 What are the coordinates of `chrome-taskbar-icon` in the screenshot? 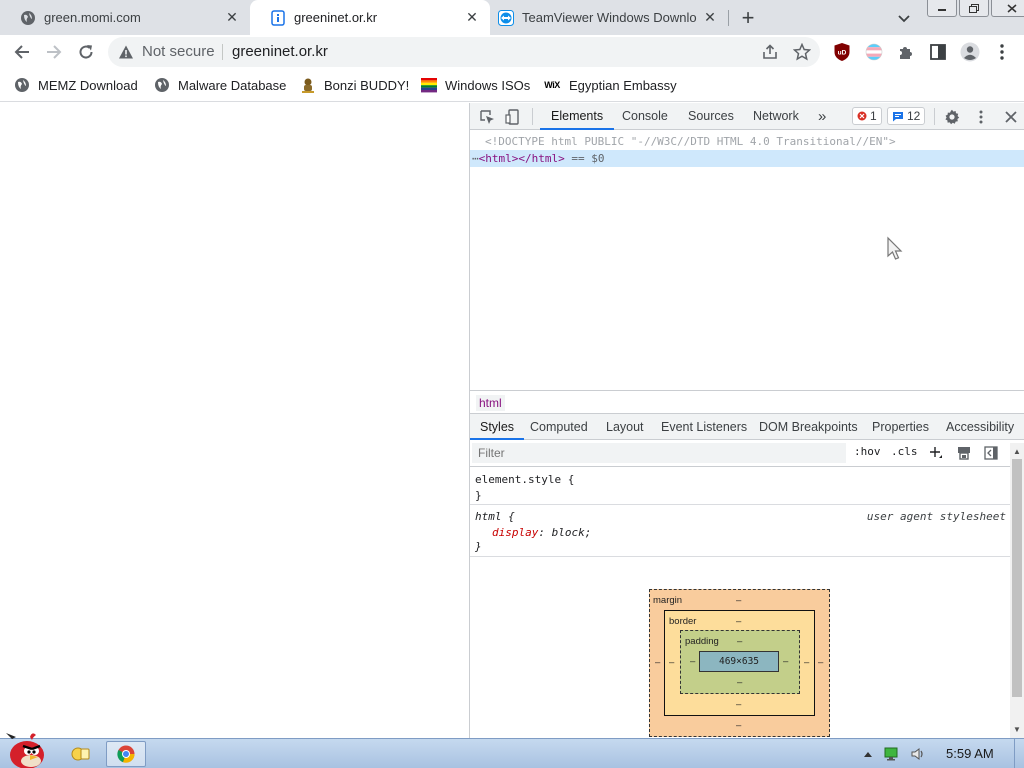 It's located at (126, 754).